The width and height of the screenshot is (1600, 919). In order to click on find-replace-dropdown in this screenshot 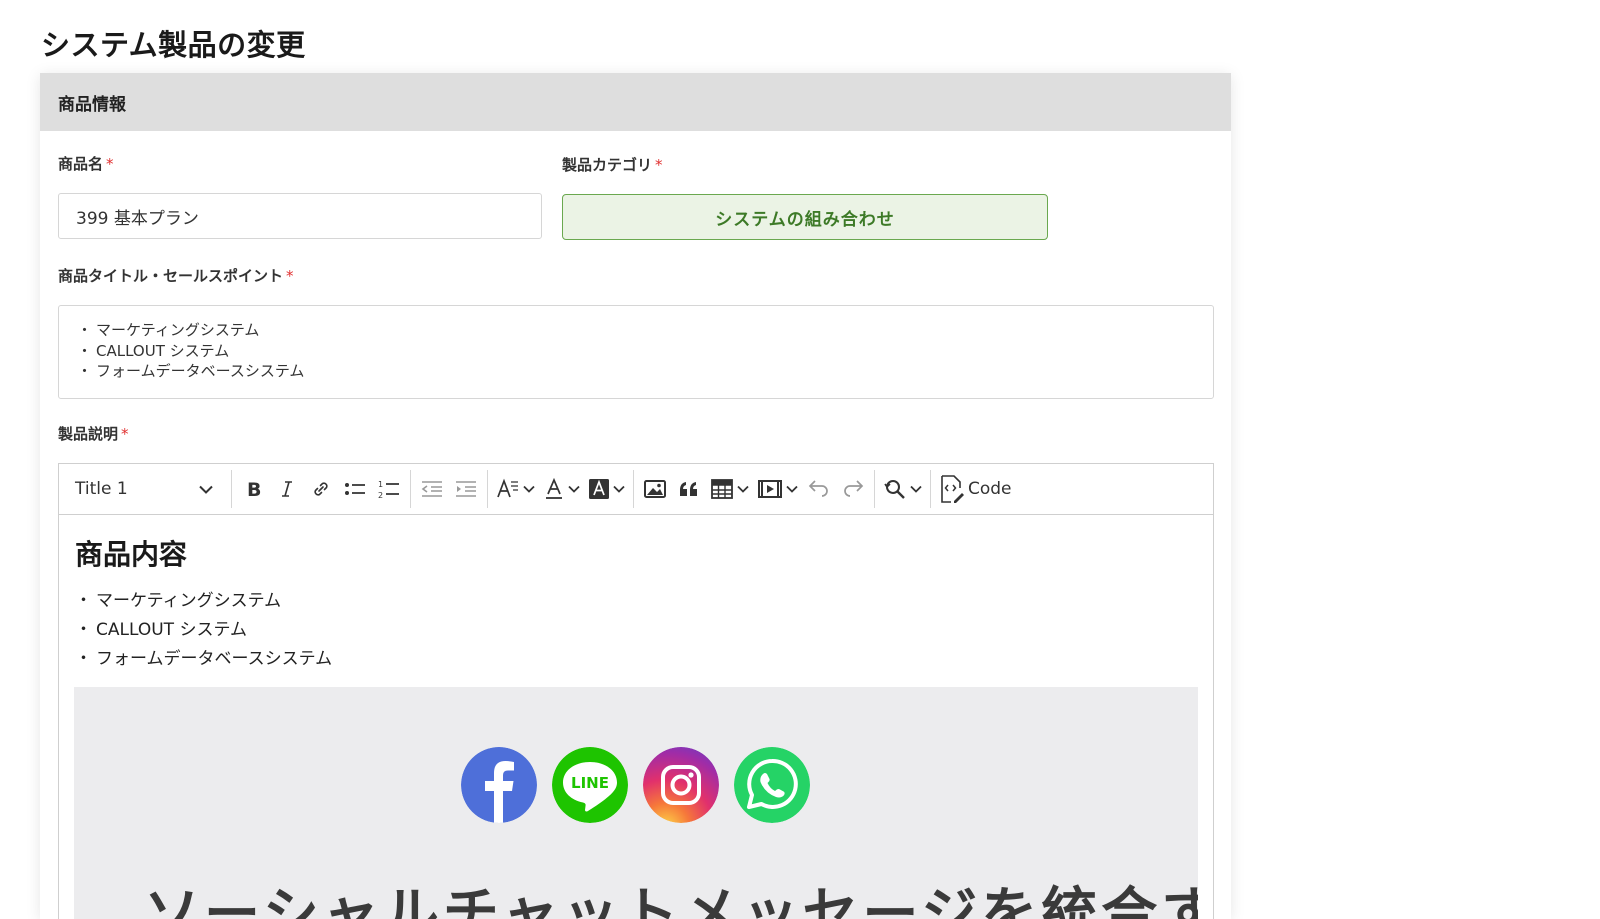, I will do `click(902, 489)`.